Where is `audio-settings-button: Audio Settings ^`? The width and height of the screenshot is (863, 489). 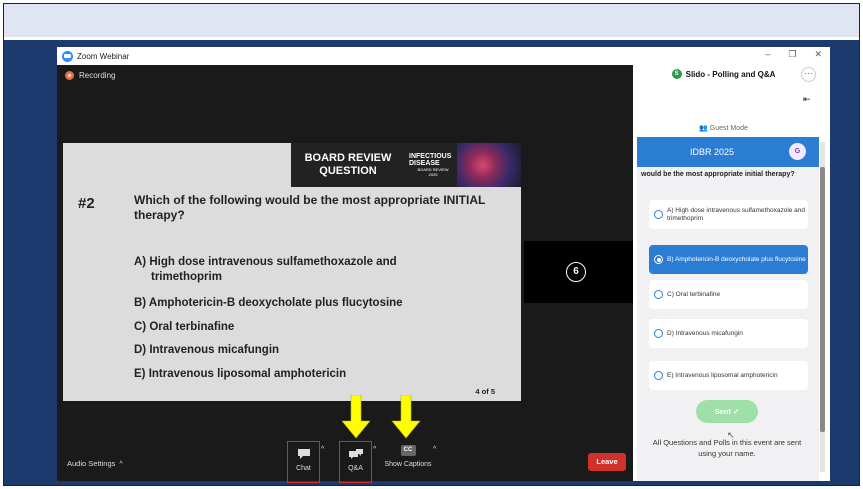
audio-settings-button: Audio Settings ^ is located at coordinates (95, 463).